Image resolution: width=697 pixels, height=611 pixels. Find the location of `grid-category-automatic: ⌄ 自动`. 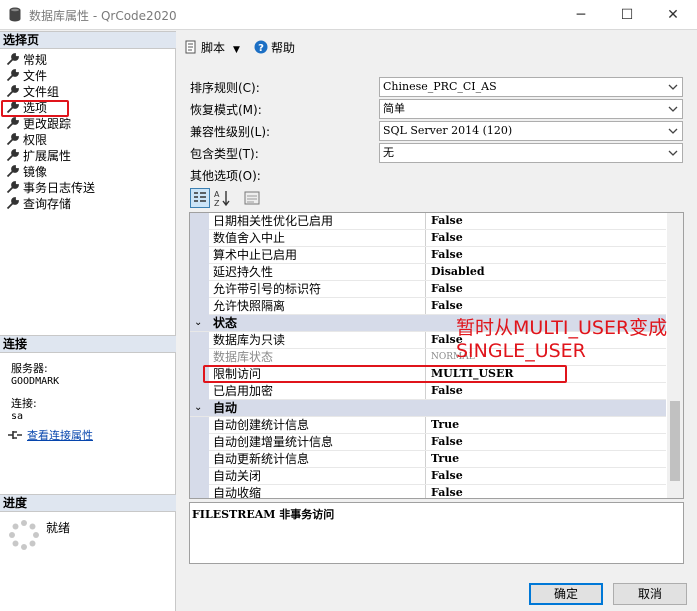

grid-category-automatic: ⌄ 自动 is located at coordinates (428, 408).